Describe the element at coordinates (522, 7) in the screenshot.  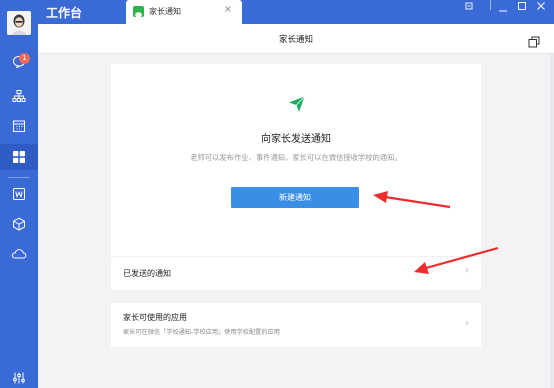
I see `maximize-icon` at that location.